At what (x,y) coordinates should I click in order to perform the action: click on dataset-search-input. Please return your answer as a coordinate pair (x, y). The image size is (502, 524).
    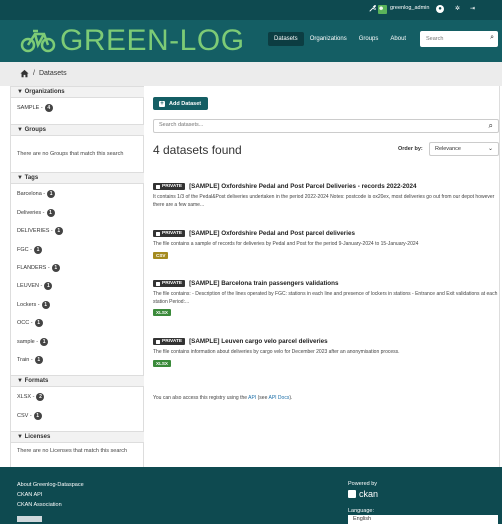
    Looking at the image, I should click on (309, 125).